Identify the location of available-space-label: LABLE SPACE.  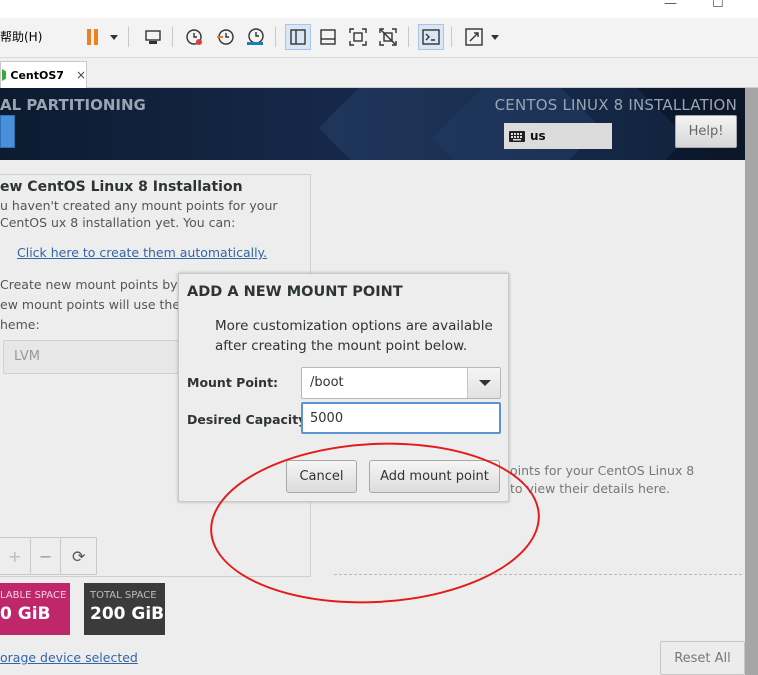
(33, 595).